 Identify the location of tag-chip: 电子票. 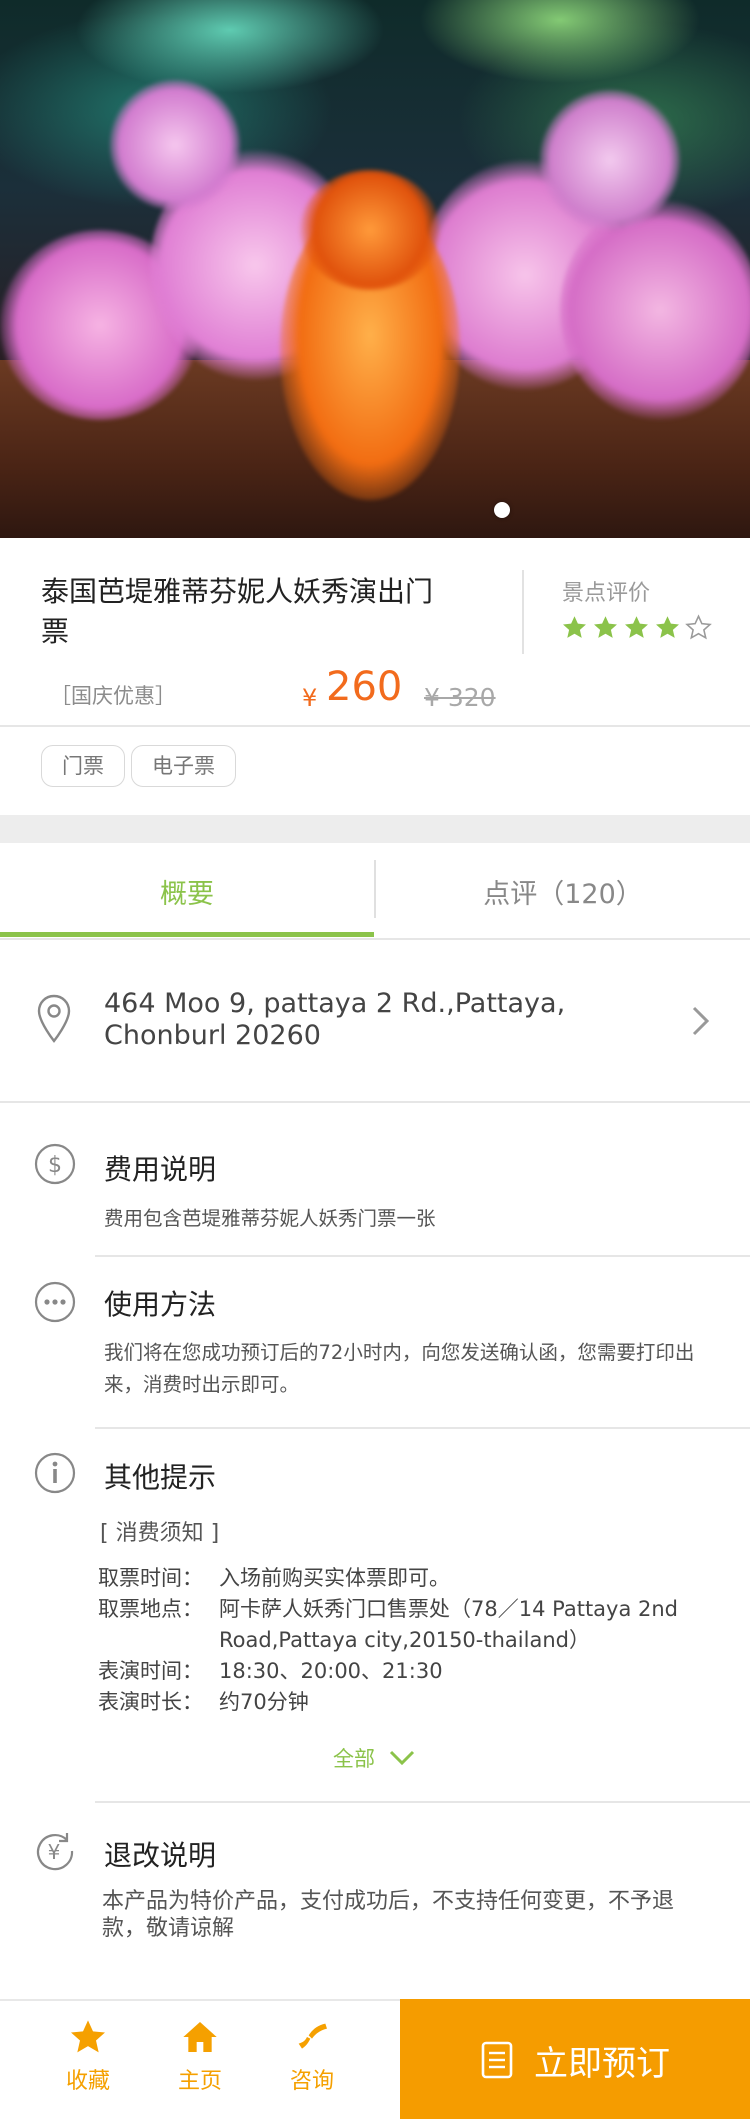
(183, 766).